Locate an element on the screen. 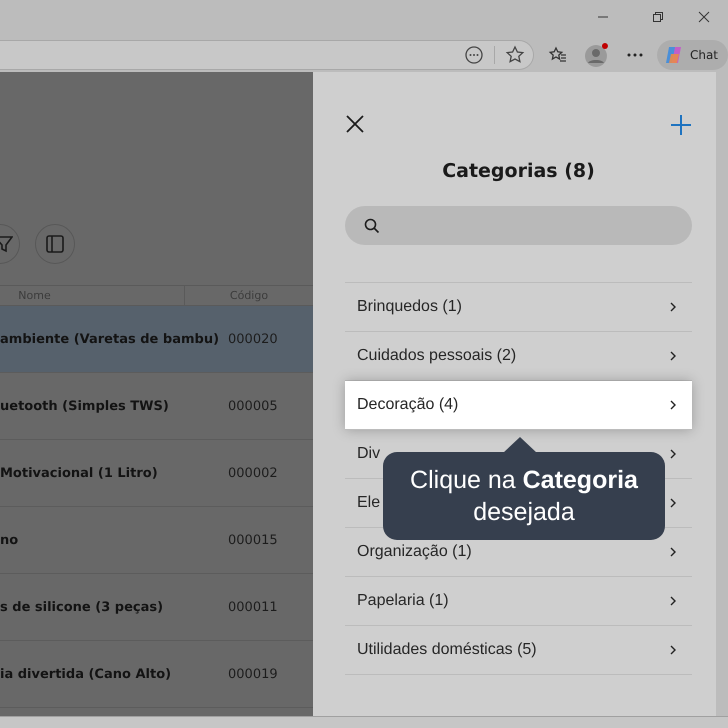 The width and height of the screenshot is (728, 728). restore-icon is located at coordinates (658, 17).